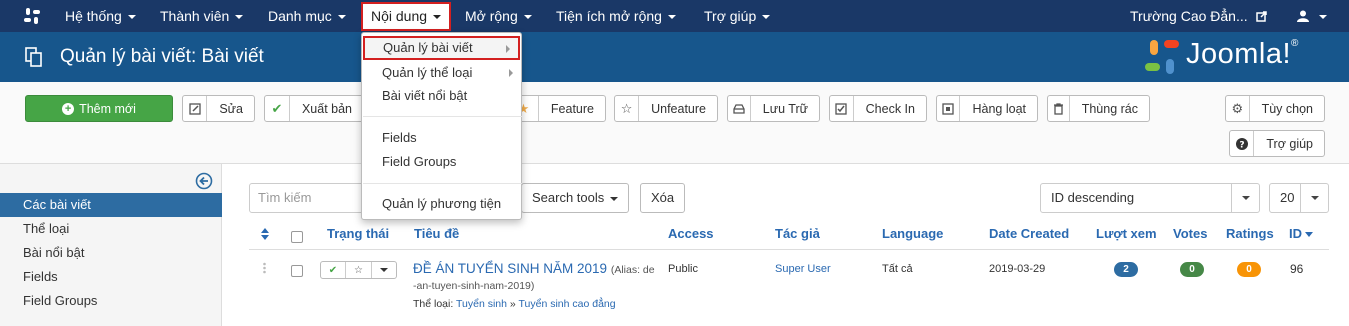  Describe the element at coordinates (111, 301) in the screenshot. I see `sidebar-item-field-groups: Field Groups` at that location.